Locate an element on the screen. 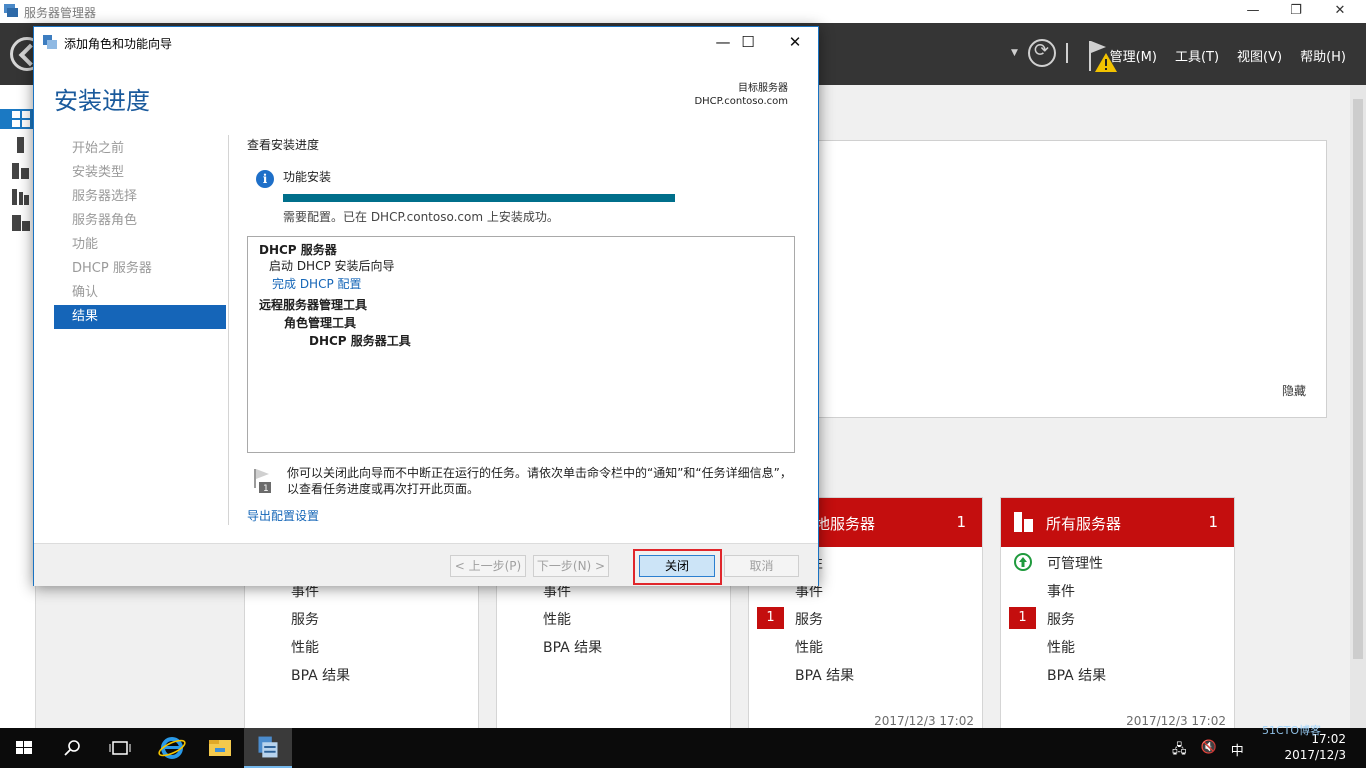 The image size is (1366, 768). menu-tools: 工具(T) is located at coordinates (1197, 55).